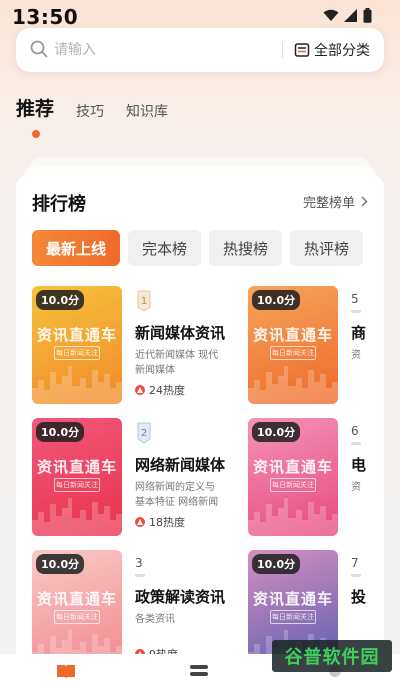 The image size is (400, 682). I want to click on book-title: 电, so click(367, 464).